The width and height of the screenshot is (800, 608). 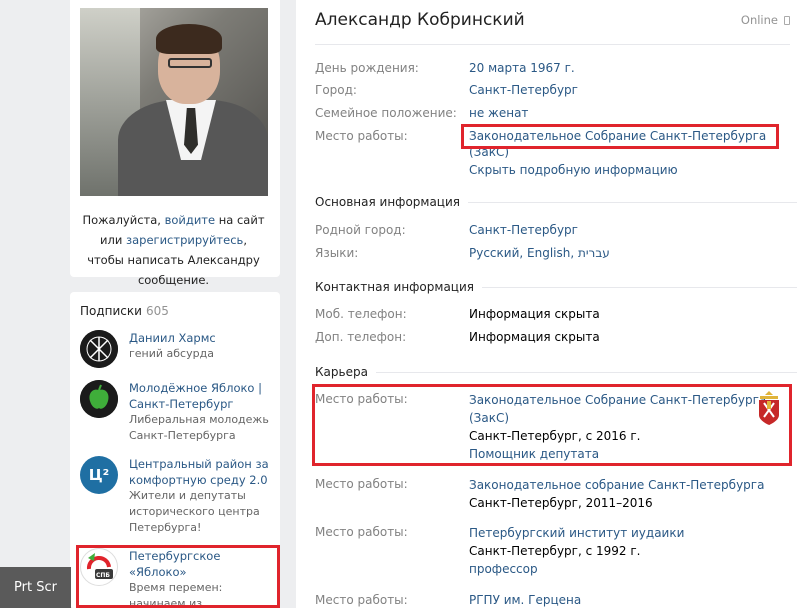 What do you see at coordinates (387, 202) in the screenshot?
I see `section-title: Основная информация` at bounding box center [387, 202].